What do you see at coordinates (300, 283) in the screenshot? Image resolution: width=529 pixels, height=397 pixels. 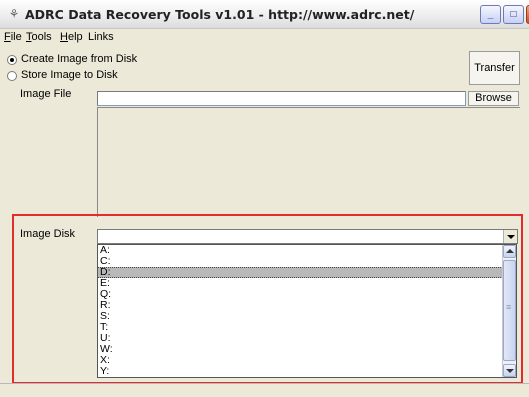 I see `drive-option: E:` at bounding box center [300, 283].